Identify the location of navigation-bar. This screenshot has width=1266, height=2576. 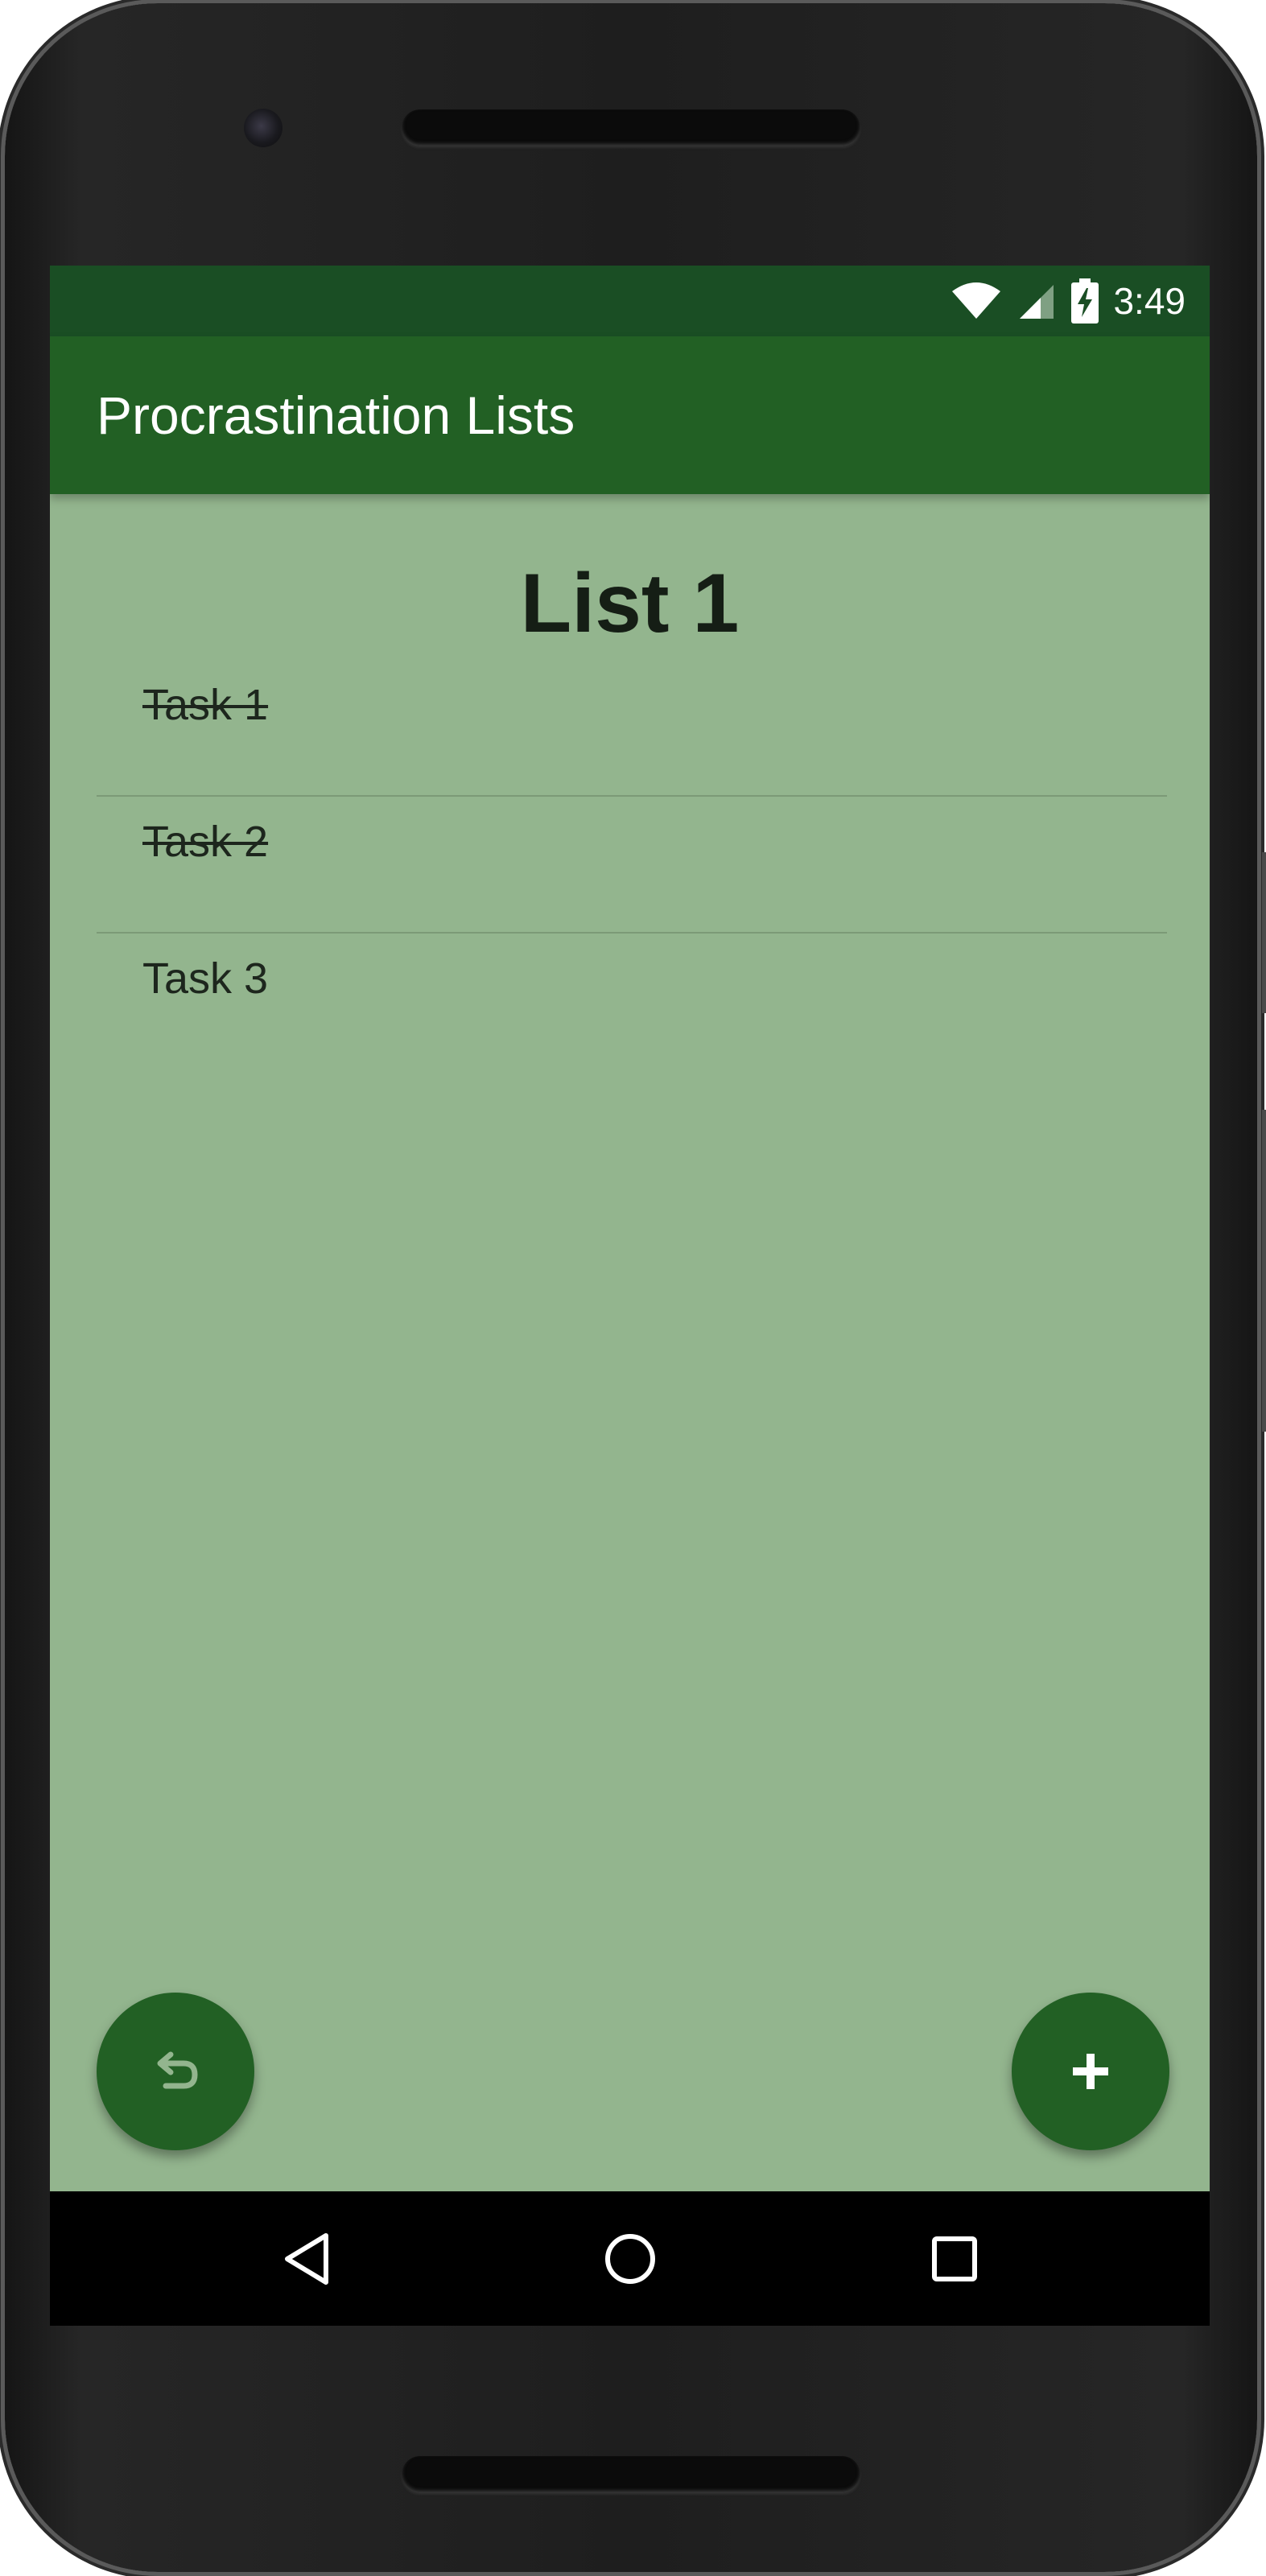
(630, 2258).